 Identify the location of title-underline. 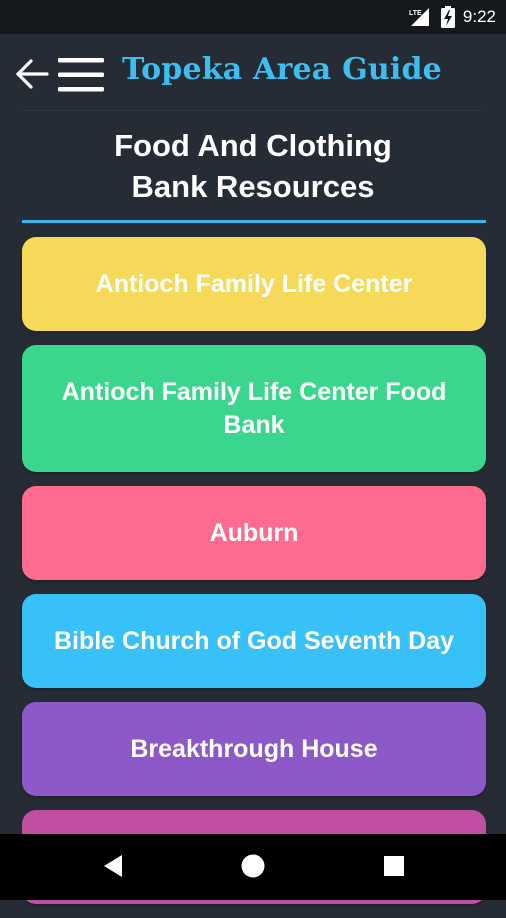
(254, 221).